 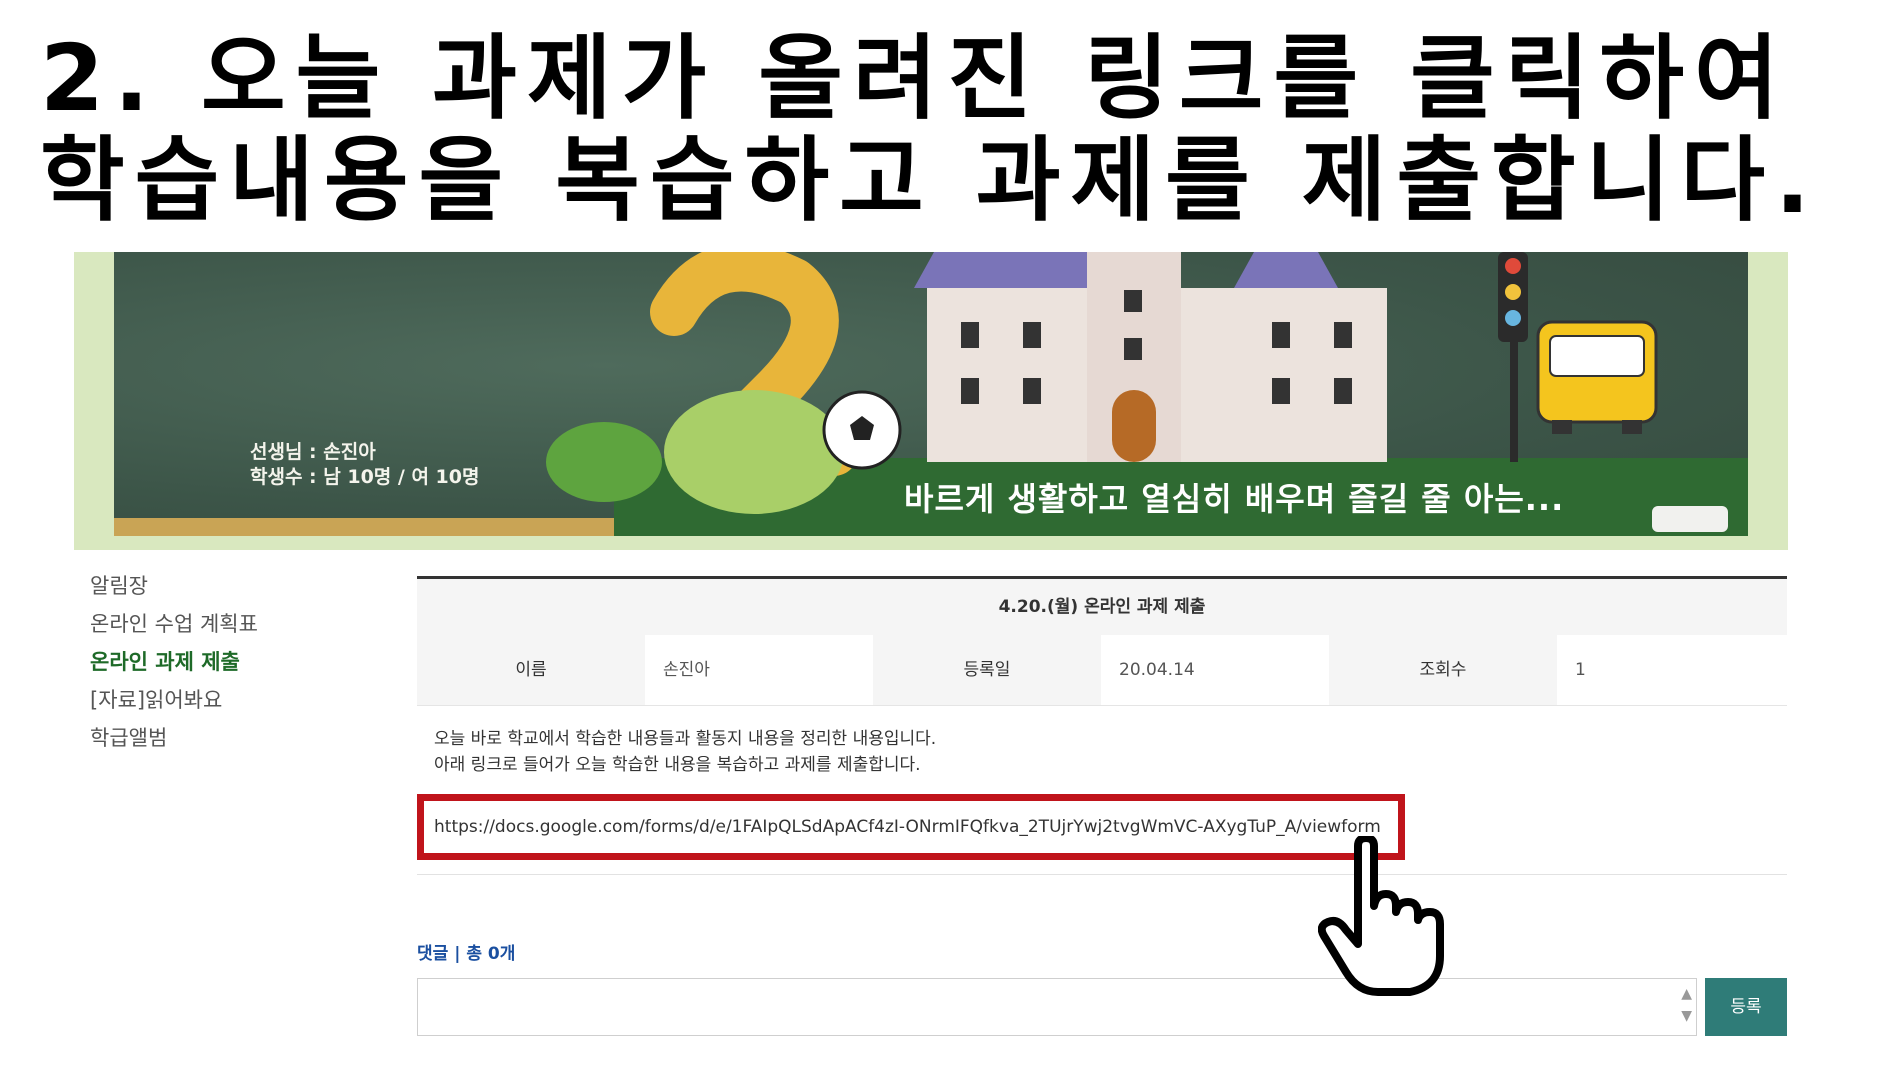 What do you see at coordinates (1157, 670) in the screenshot?
I see `meta-date-value: 20.04.14` at bounding box center [1157, 670].